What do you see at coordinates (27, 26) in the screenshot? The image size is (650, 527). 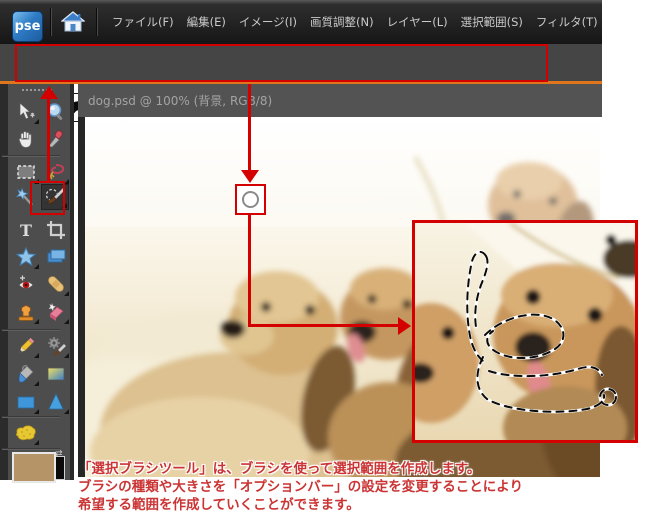 I see `pse-logo: pse` at bounding box center [27, 26].